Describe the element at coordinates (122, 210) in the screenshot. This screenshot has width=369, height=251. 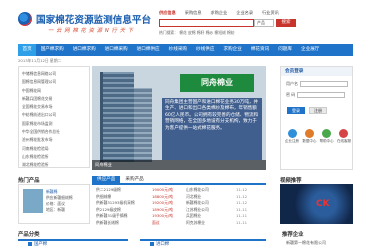
I see `row-title: 供2129级皮棉` at that location.